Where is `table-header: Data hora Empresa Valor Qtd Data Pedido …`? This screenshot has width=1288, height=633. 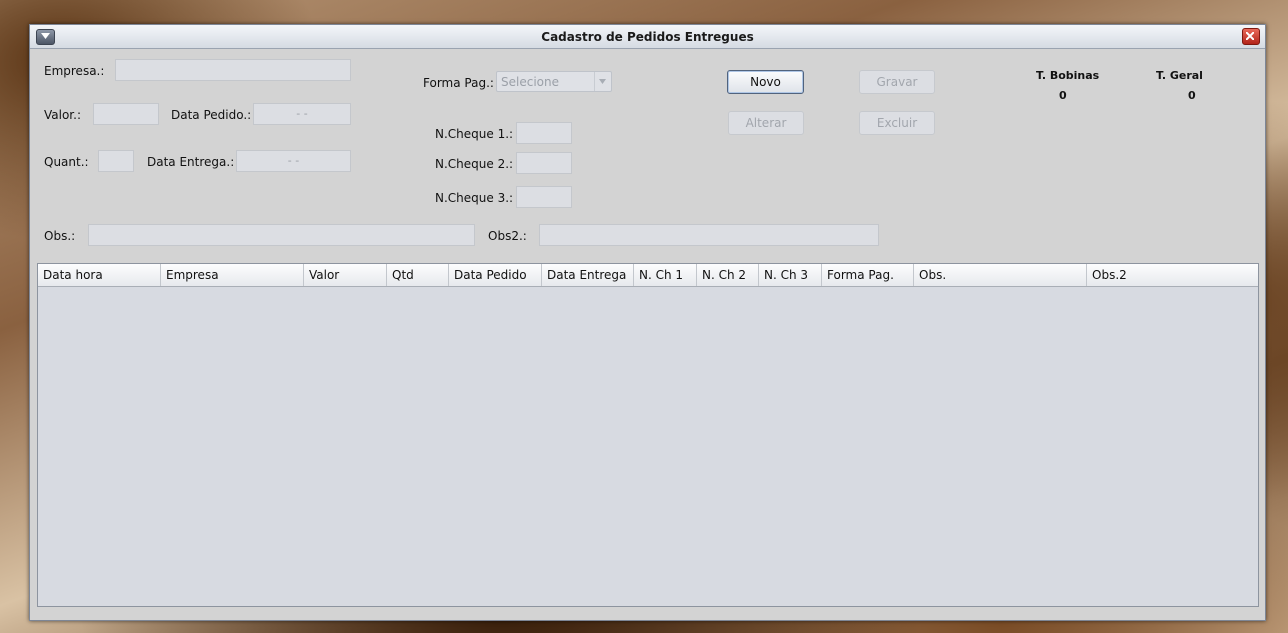 table-header: Data hora Empresa Valor Qtd Data Pedido … is located at coordinates (648, 275).